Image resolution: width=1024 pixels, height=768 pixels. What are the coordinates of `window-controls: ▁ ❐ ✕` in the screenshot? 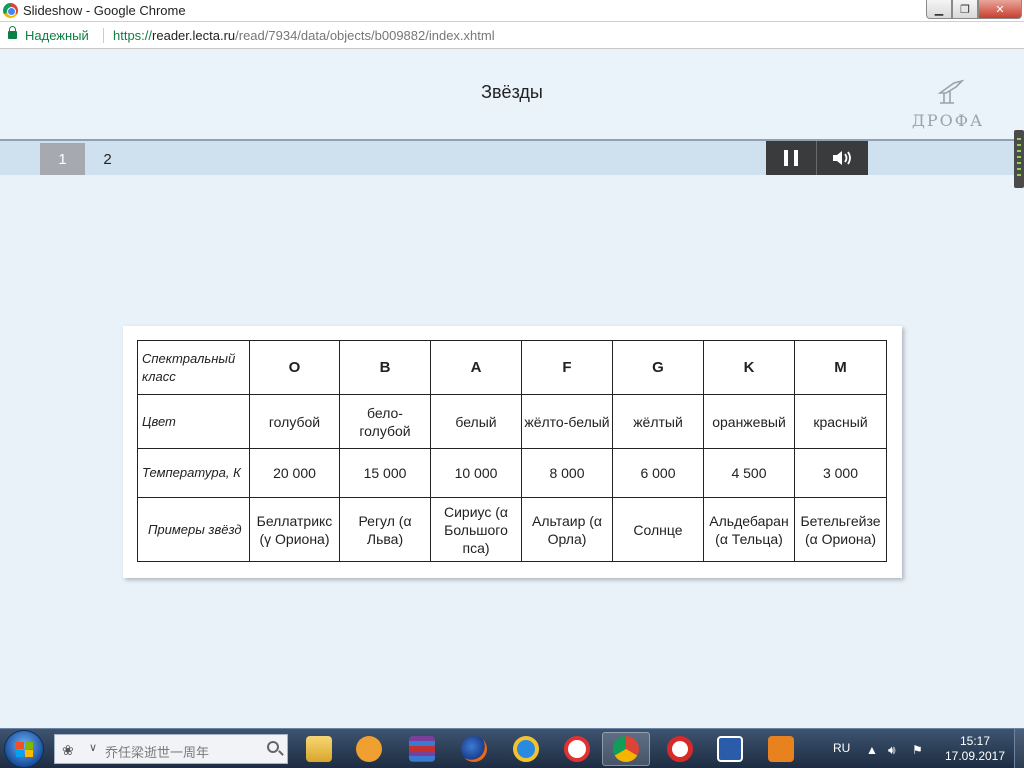 It's located at (974, 10).